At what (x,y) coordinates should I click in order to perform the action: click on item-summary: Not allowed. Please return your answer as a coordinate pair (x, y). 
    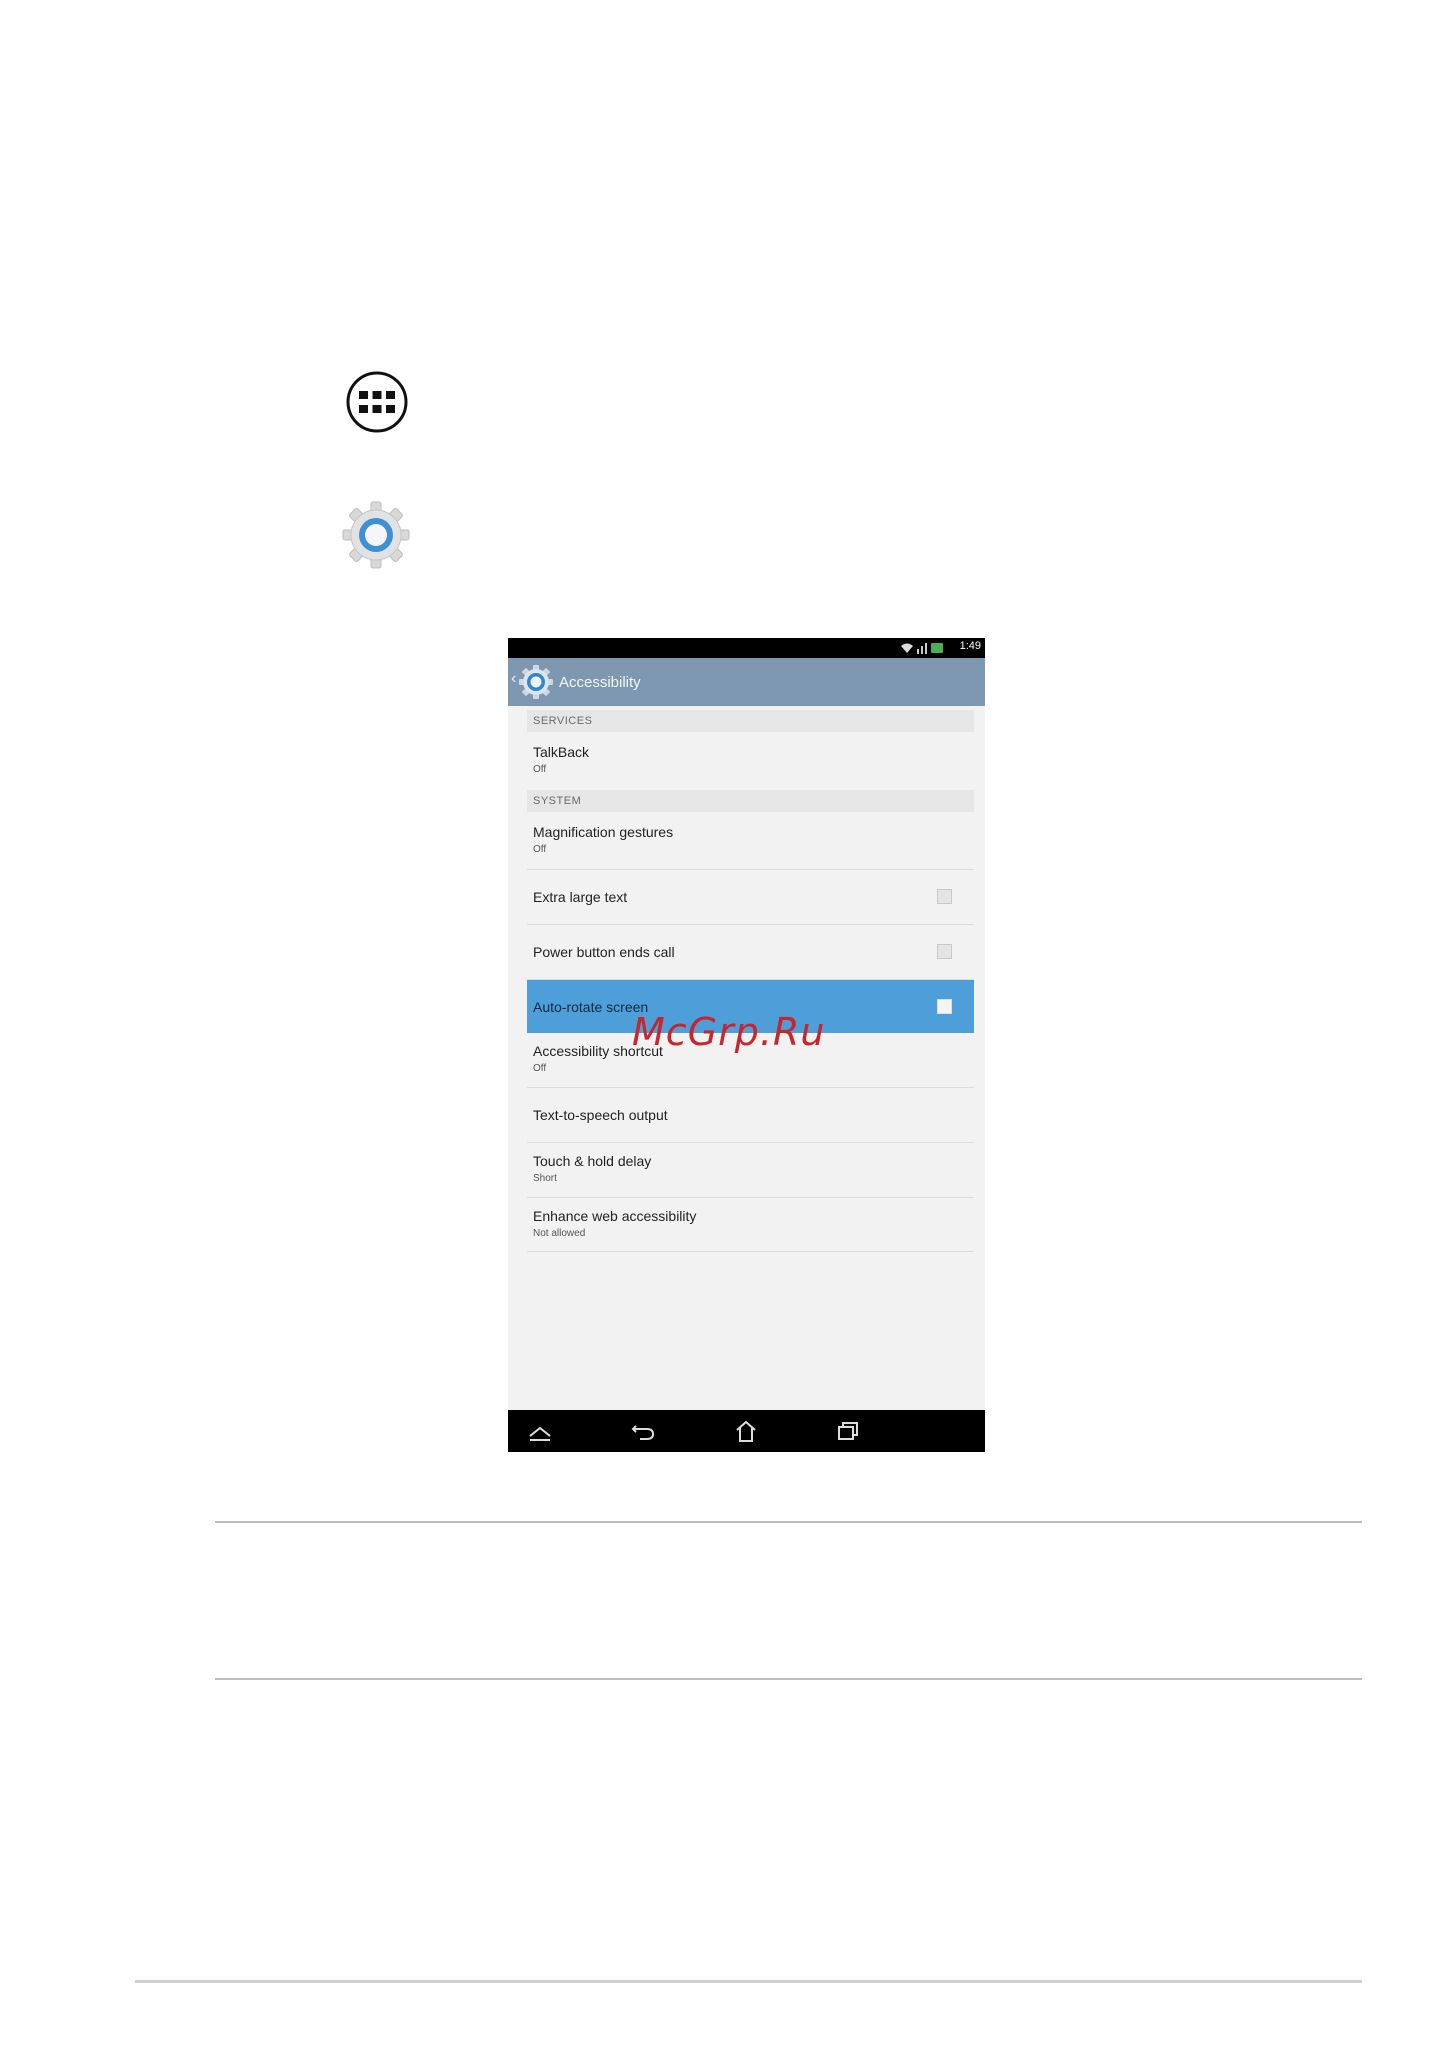
    Looking at the image, I should click on (559, 1233).